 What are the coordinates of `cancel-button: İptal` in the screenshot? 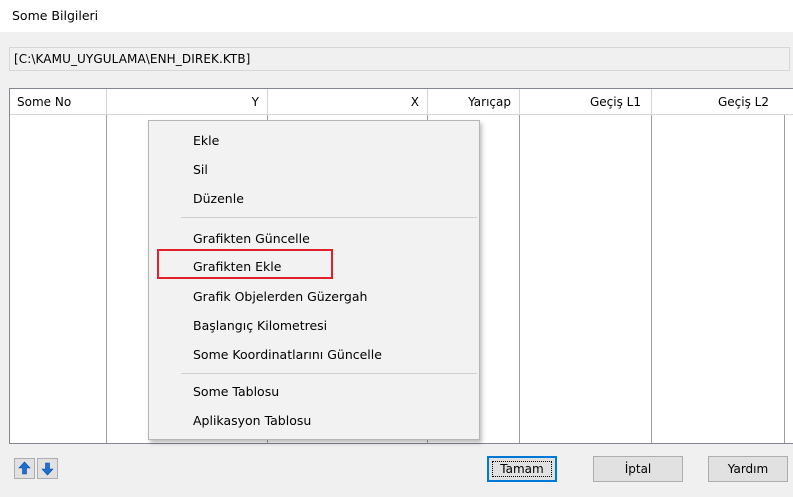 It's located at (638, 469).